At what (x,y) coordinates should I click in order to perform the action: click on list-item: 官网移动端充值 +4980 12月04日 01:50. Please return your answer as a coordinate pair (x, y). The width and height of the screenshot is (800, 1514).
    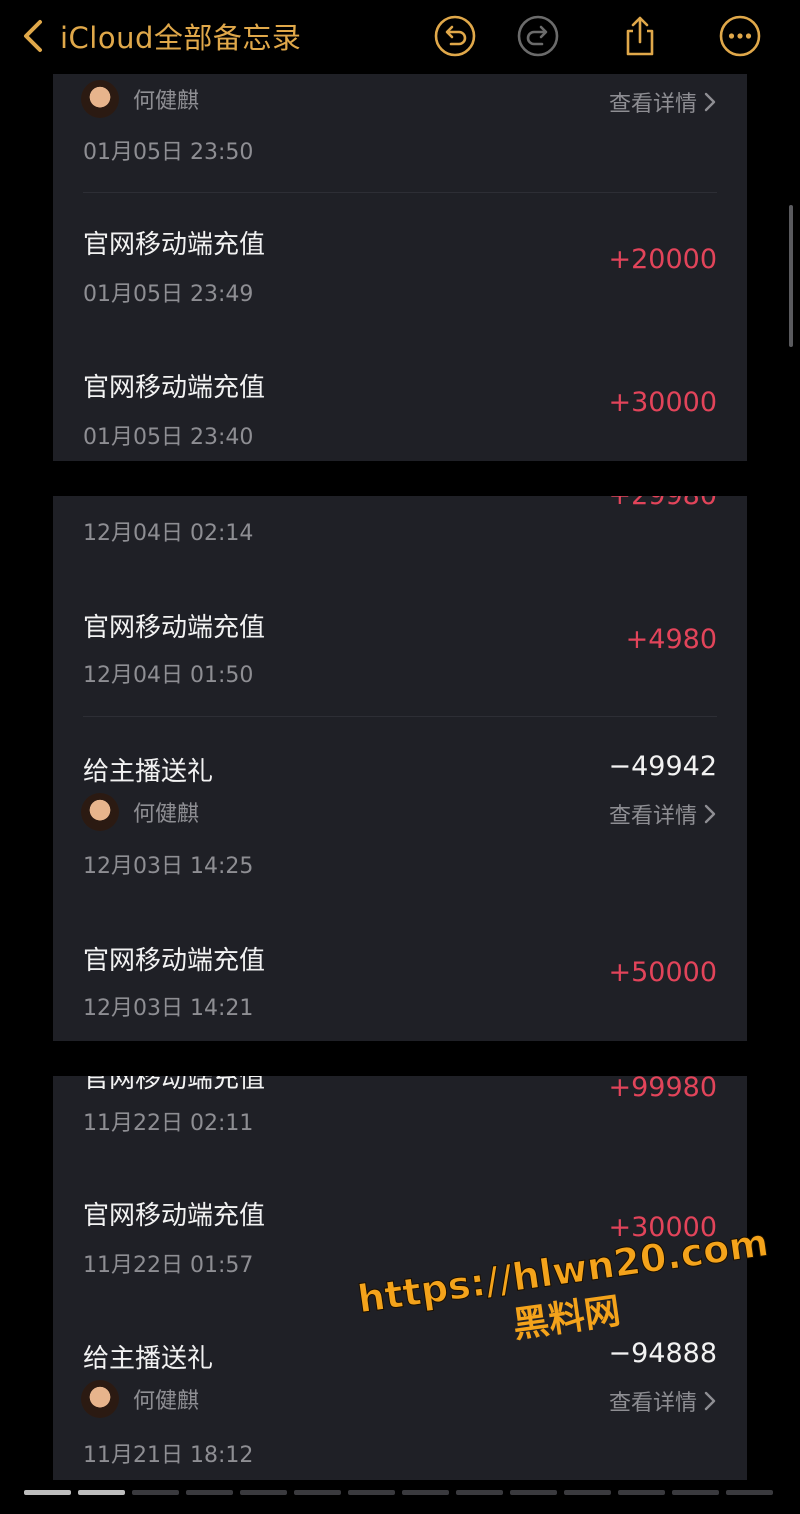
    Looking at the image, I should click on (400, 657).